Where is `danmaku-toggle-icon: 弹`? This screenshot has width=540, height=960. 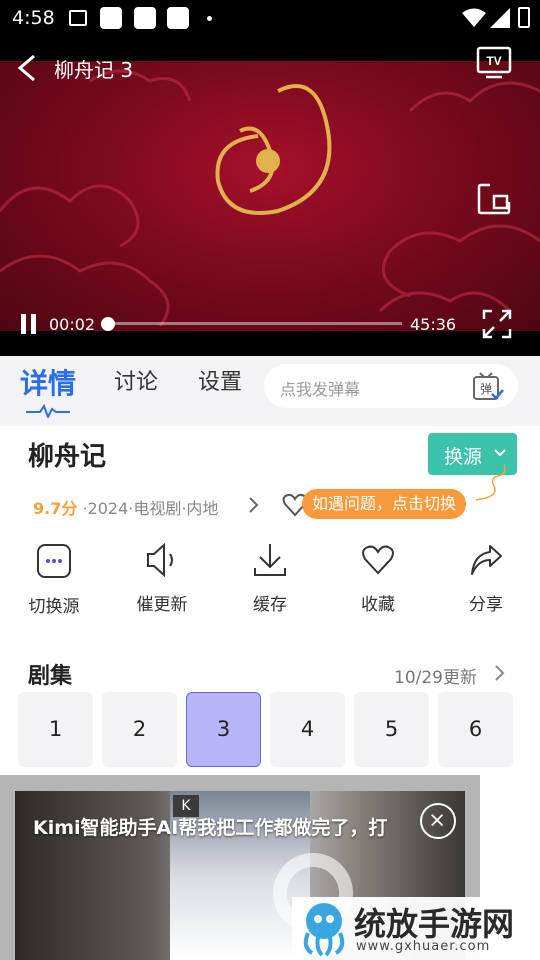
danmaku-toggle-icon: 弹 is located at coordinates (488, 387).